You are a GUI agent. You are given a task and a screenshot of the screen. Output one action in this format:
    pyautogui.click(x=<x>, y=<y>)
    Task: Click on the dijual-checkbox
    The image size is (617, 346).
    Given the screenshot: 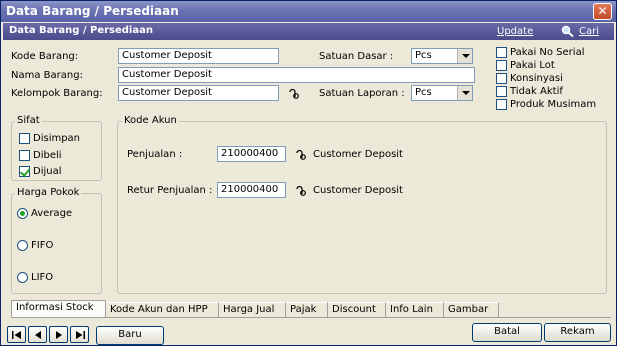 What is the action you would take?
    pyautogui.click(x=24, y=171)
    